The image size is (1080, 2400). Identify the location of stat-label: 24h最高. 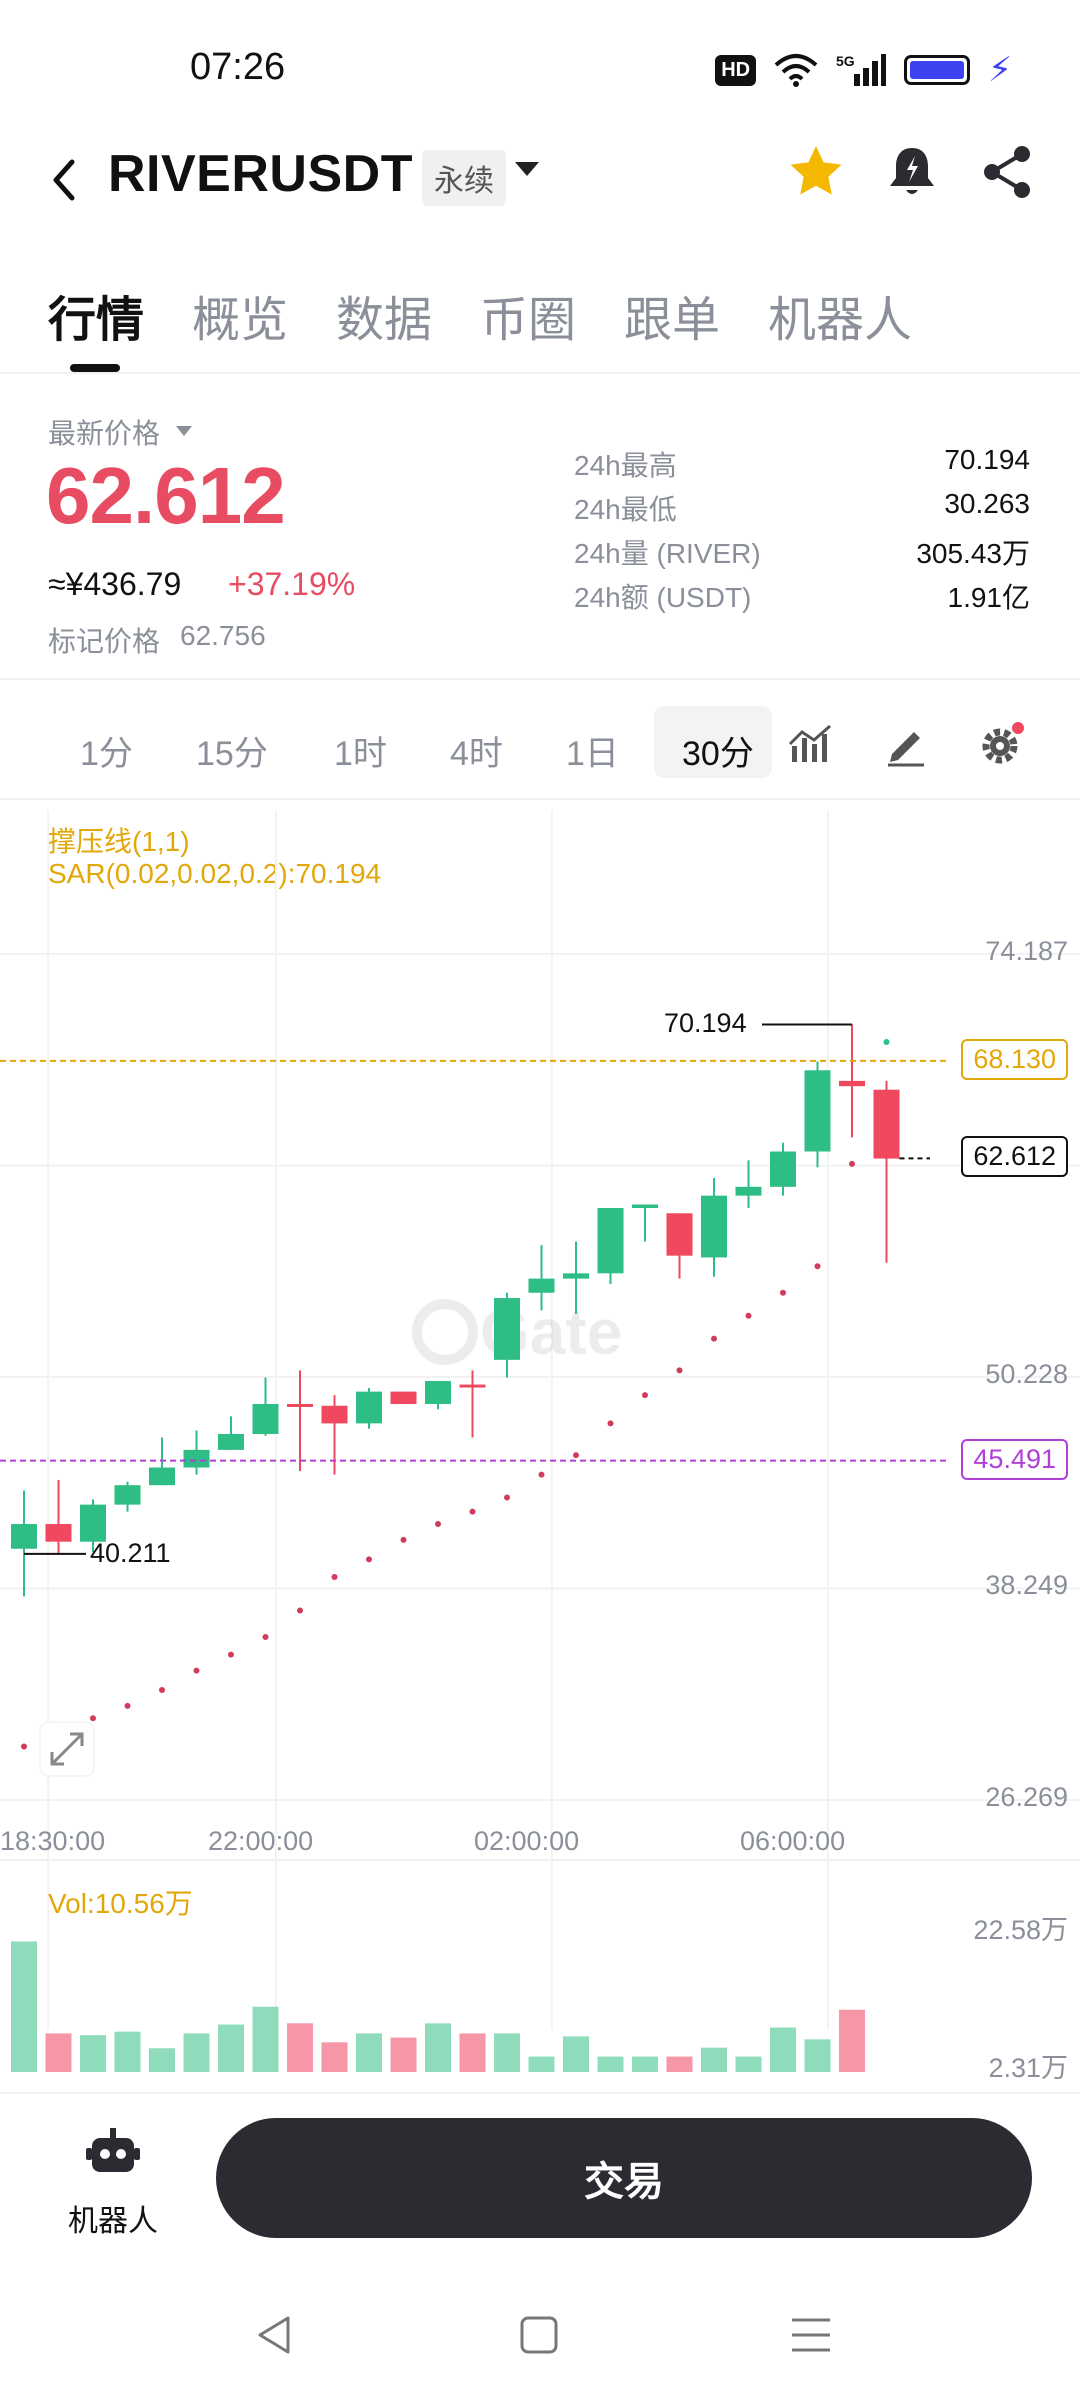
(625, 465).